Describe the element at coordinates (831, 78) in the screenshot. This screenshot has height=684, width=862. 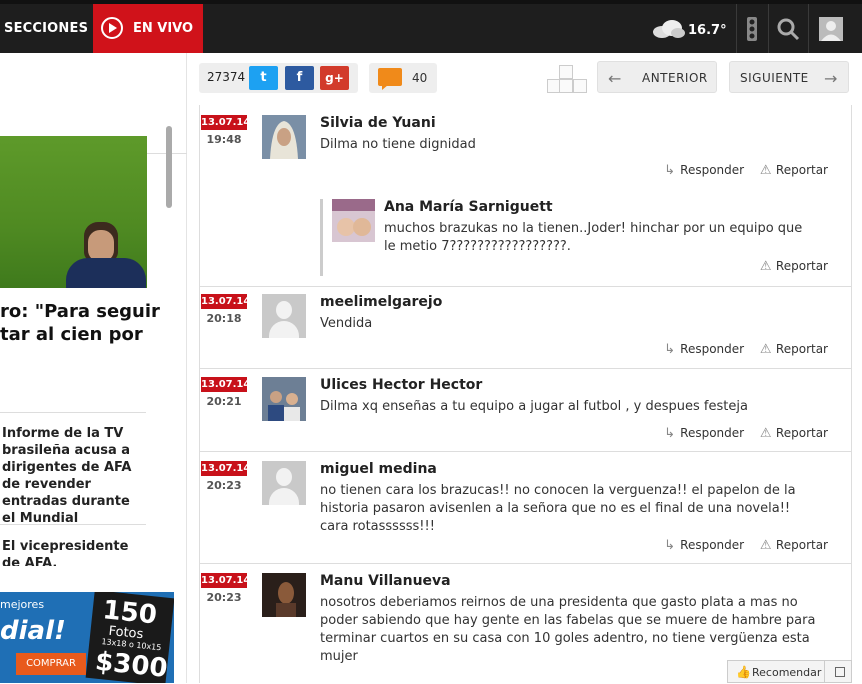
I see `arrow-right-icon: →` at that location.